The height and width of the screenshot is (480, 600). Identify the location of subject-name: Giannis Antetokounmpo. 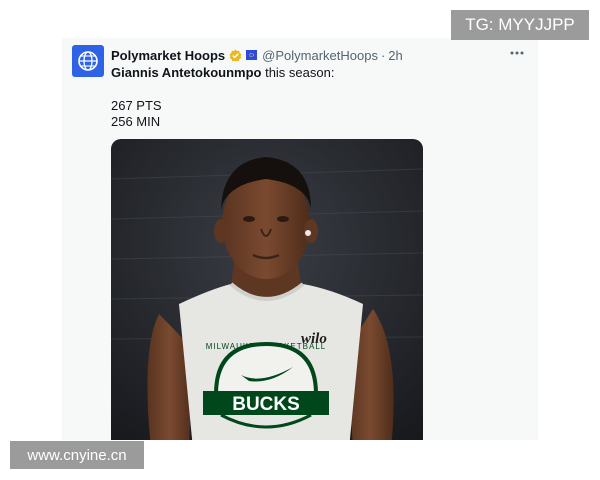
(186, 72).